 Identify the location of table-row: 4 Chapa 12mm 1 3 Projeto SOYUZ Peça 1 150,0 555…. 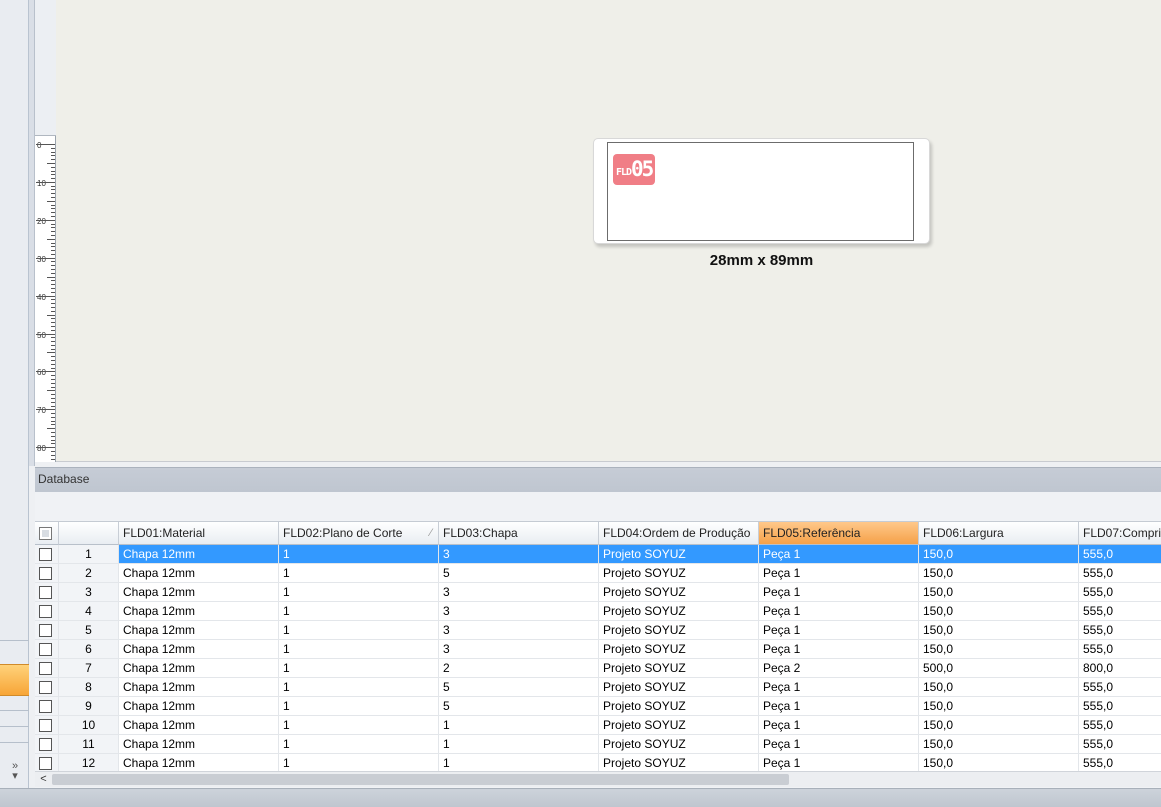
(598, 611).